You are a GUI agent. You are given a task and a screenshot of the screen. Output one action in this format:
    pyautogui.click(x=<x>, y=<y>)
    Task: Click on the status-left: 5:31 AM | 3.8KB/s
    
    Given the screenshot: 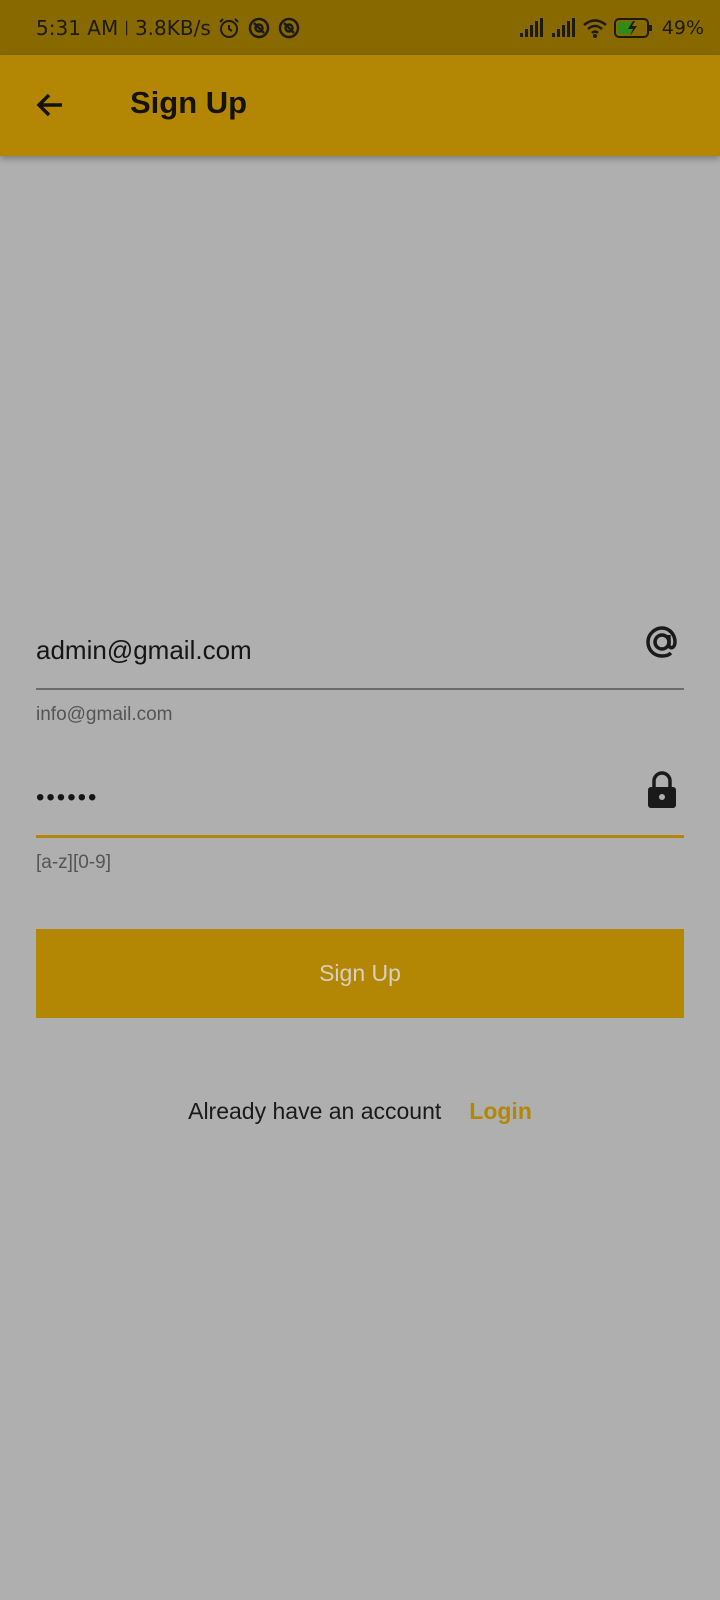 What is the action you would take?
    pyautogui.click(x=168, y=28)
    